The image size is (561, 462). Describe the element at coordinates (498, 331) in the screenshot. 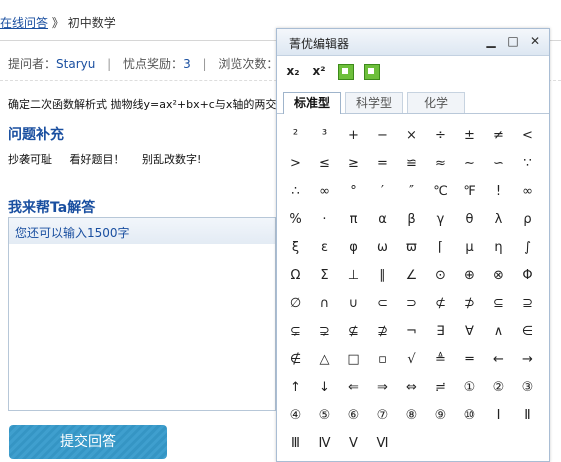

I see `symbol-button: ∧` at that location.